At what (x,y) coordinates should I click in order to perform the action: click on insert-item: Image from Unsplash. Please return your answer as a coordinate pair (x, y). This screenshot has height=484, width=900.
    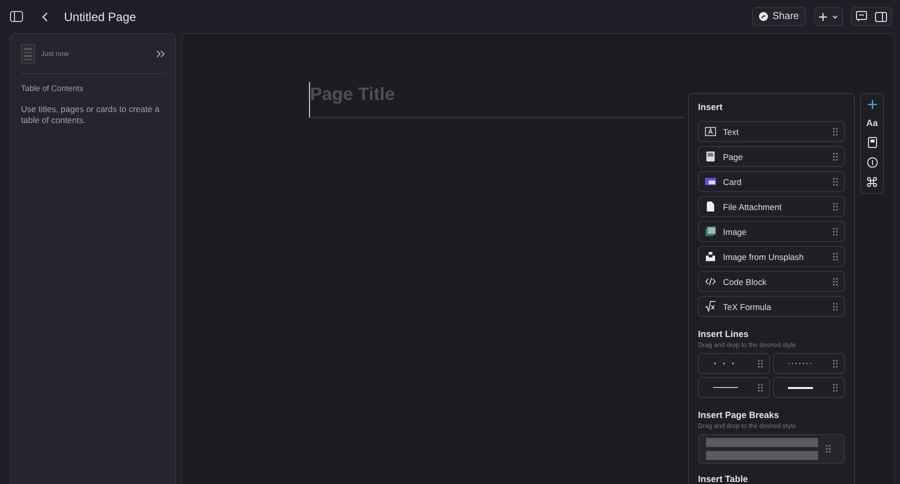
    Looking at the image, I should click on (771, 256).